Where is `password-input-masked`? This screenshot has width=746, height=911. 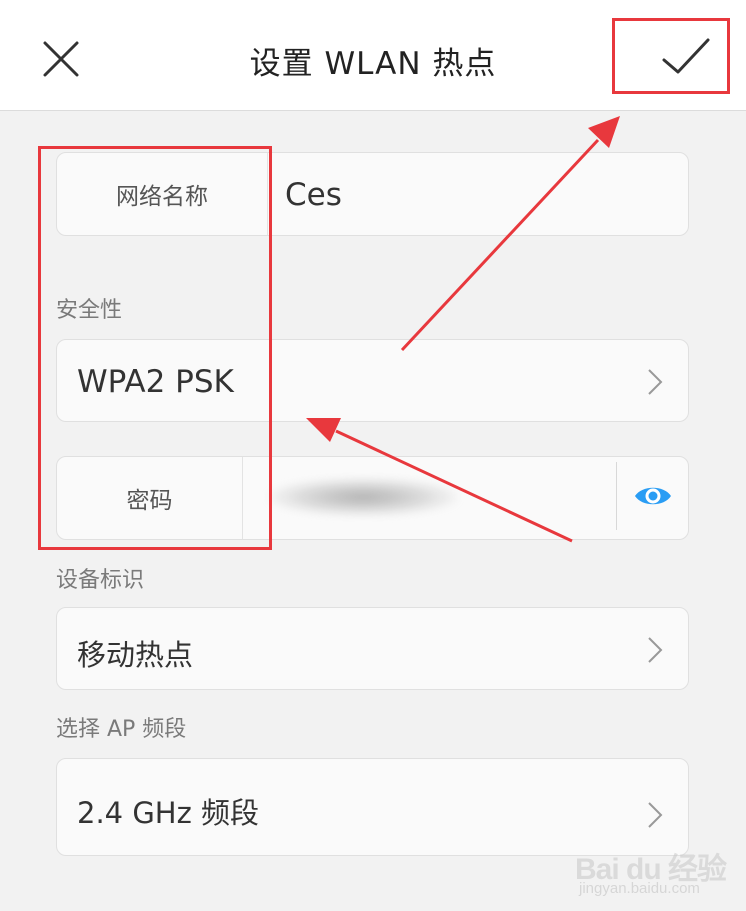 password-input-masked is located at coordinates (363, 497).